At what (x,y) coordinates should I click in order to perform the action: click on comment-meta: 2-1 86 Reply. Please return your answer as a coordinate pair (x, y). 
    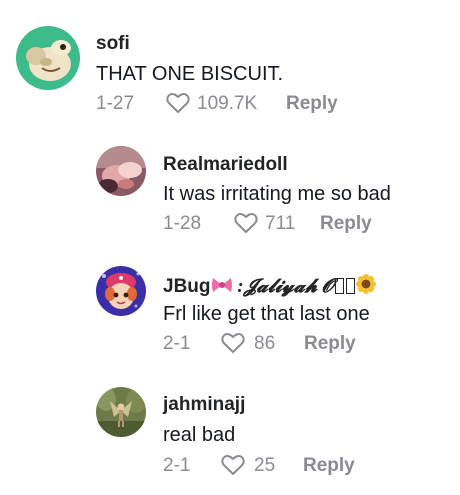
    Looking at the image, I should click on (303, 344).